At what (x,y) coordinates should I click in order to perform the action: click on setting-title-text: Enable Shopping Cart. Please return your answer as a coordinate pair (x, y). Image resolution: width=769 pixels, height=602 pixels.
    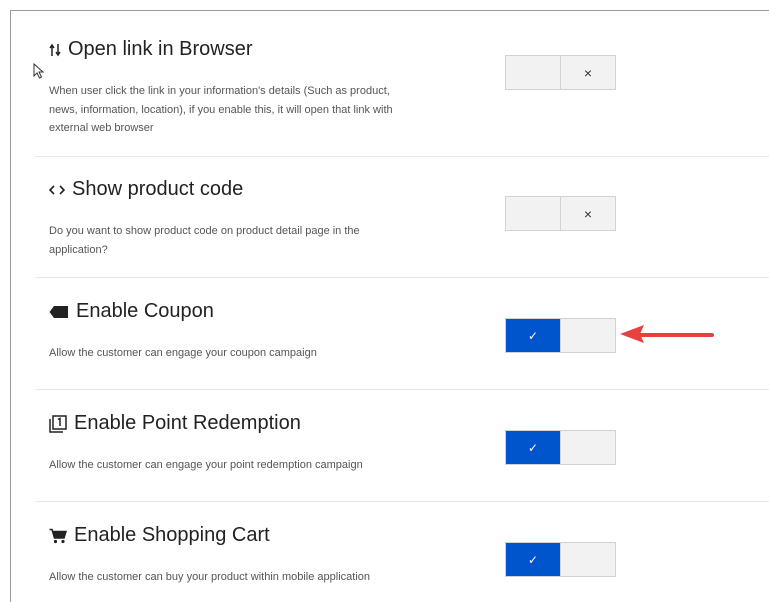
    Looking at the image, I should click on (172, 535).